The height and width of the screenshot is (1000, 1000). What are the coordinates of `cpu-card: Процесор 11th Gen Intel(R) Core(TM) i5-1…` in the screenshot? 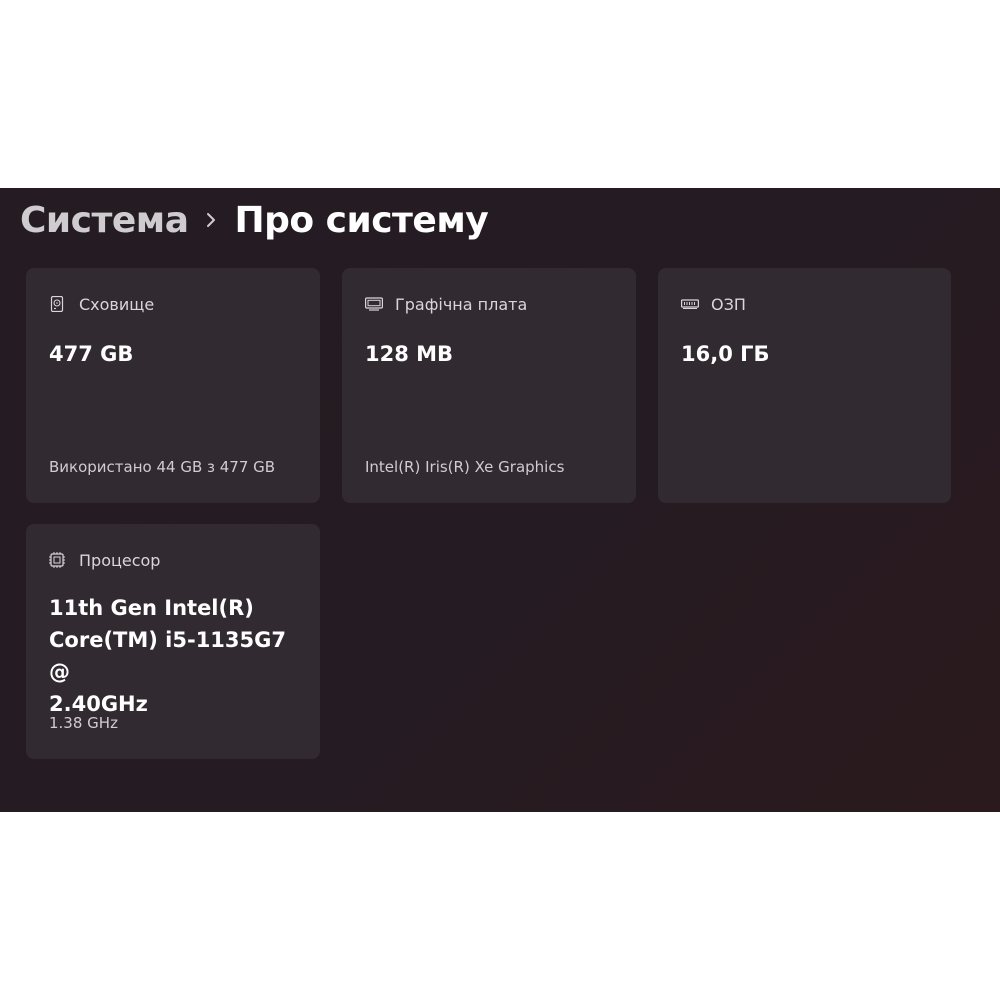 It's located at (173, 641).